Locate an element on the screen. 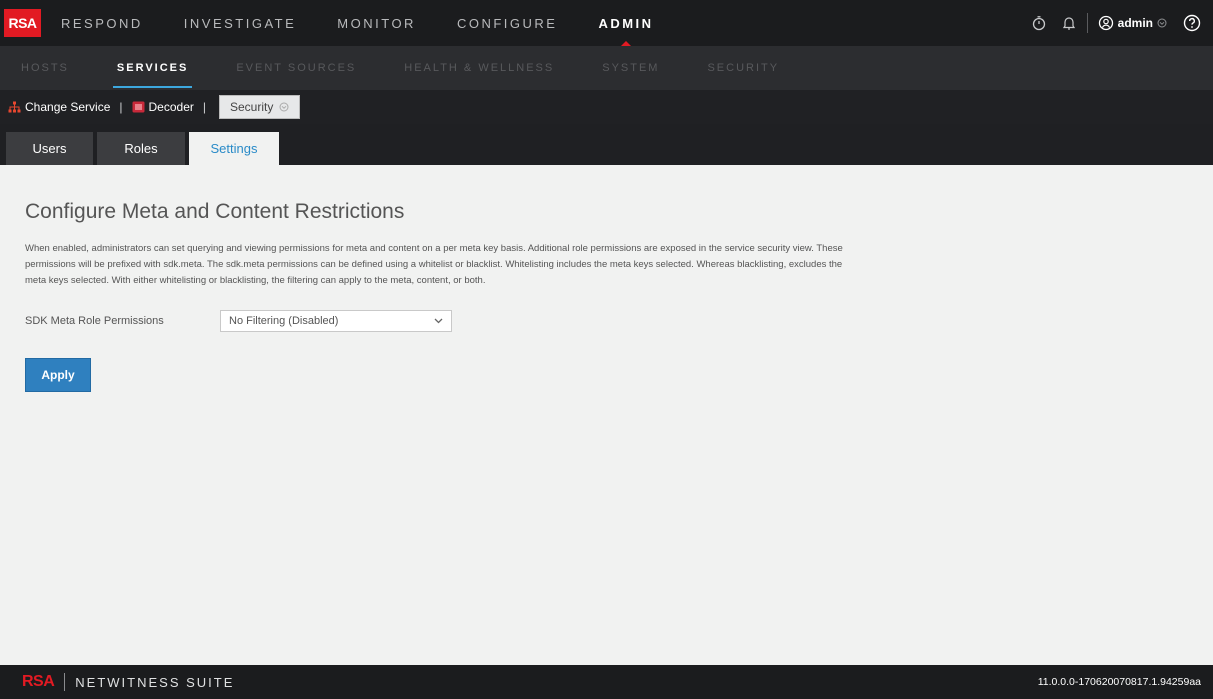 Image resolution: width=1213 pixels, height=699 pixels. tab-settings: Settings is located at coordinates (234, 148).